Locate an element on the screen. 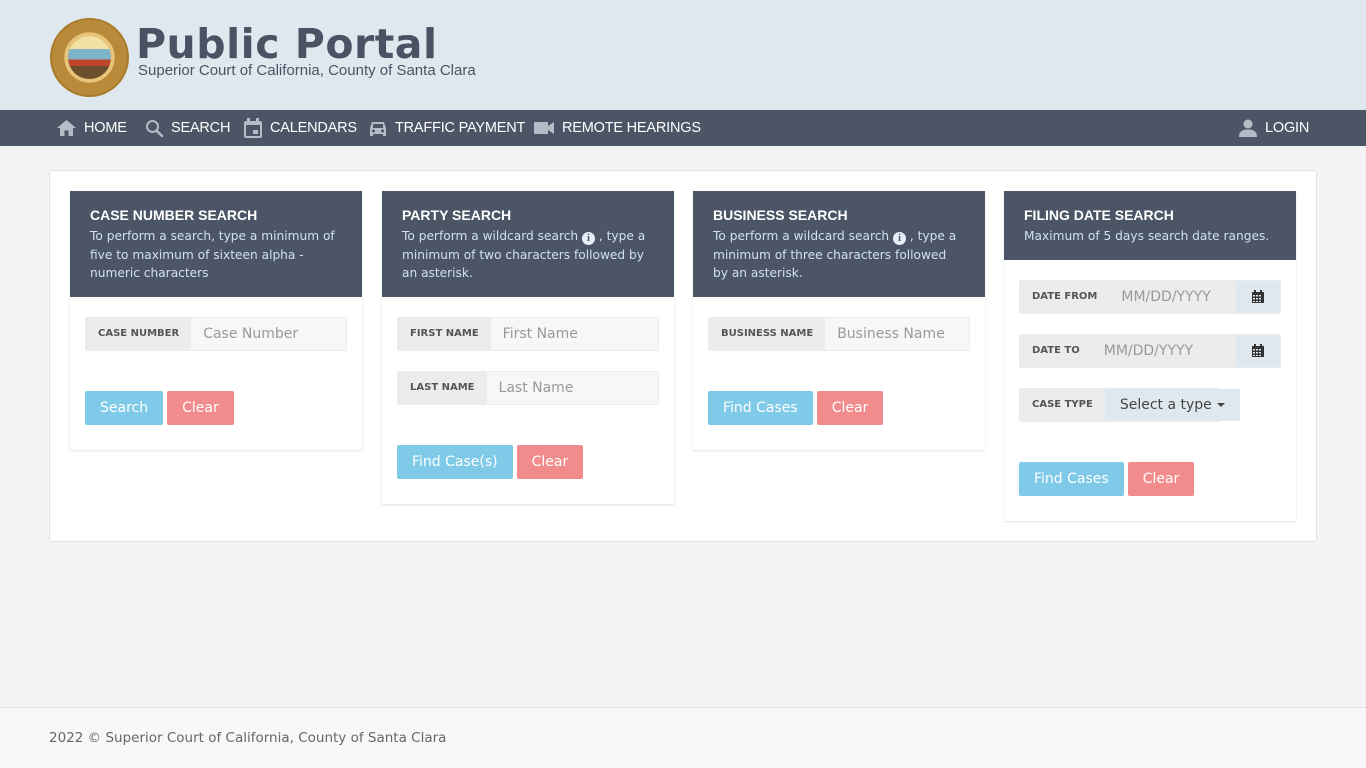 This screenshot has height=768, width=1366. nav-login: LOGIN is located at coordinates (1273, 128).